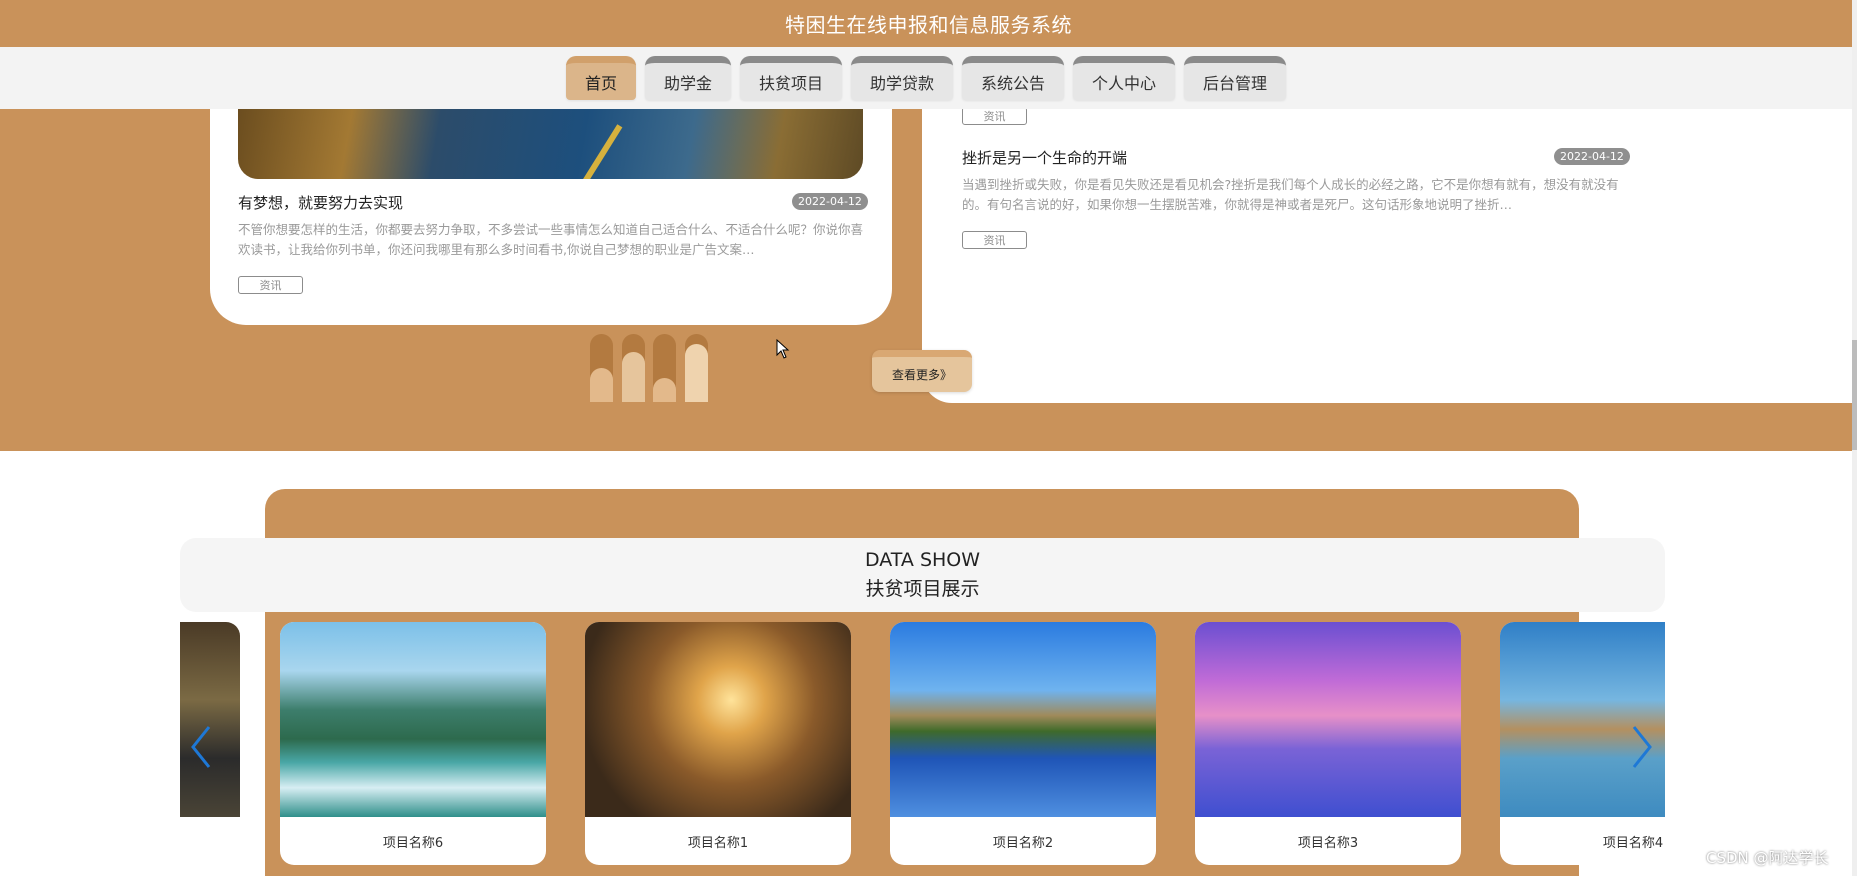 This screenshot has height=876, width=1857. I want to click on nav-item-announcements: 系统公告, so click(1013, 78).